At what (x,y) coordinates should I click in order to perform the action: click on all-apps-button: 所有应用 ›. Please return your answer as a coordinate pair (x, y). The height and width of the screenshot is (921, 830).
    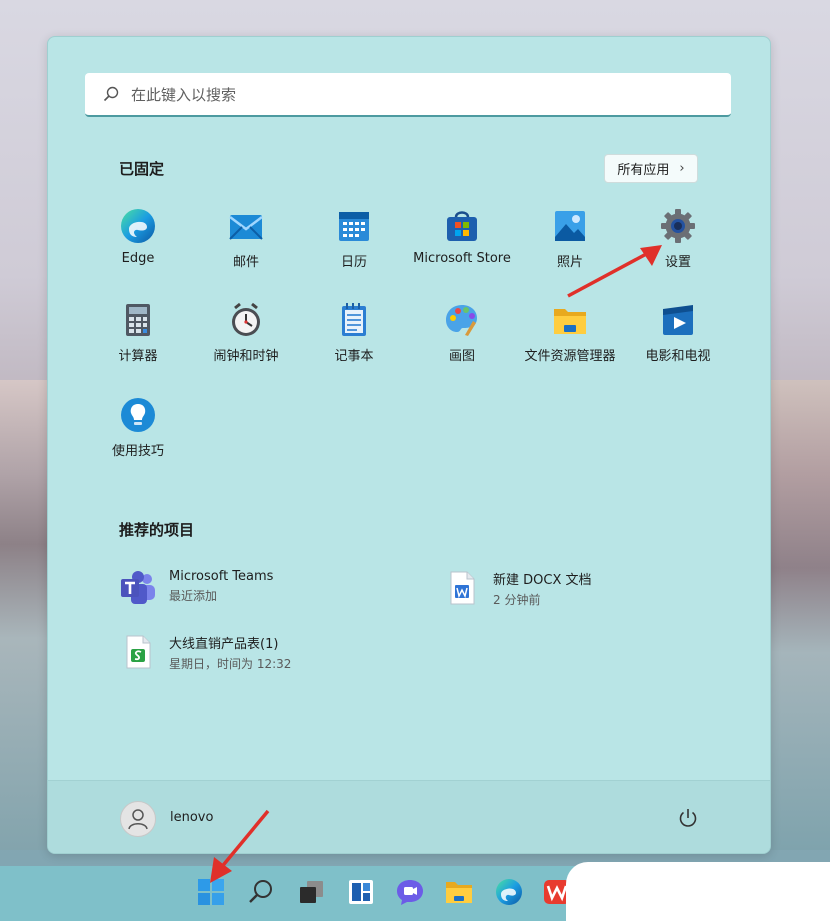
    Looking at the image, I should click on (651, 168).